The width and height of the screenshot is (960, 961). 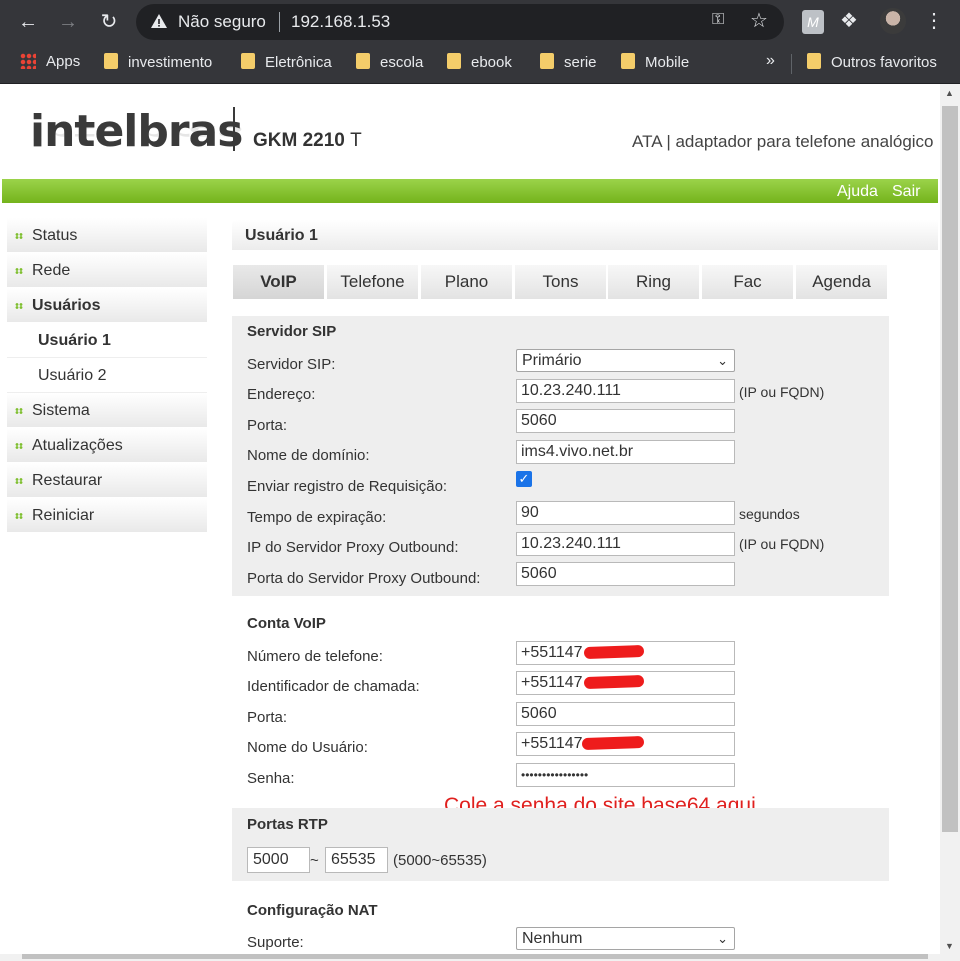 I want to click on bookmarks-overflow-button: », so click(x=770, y=61).